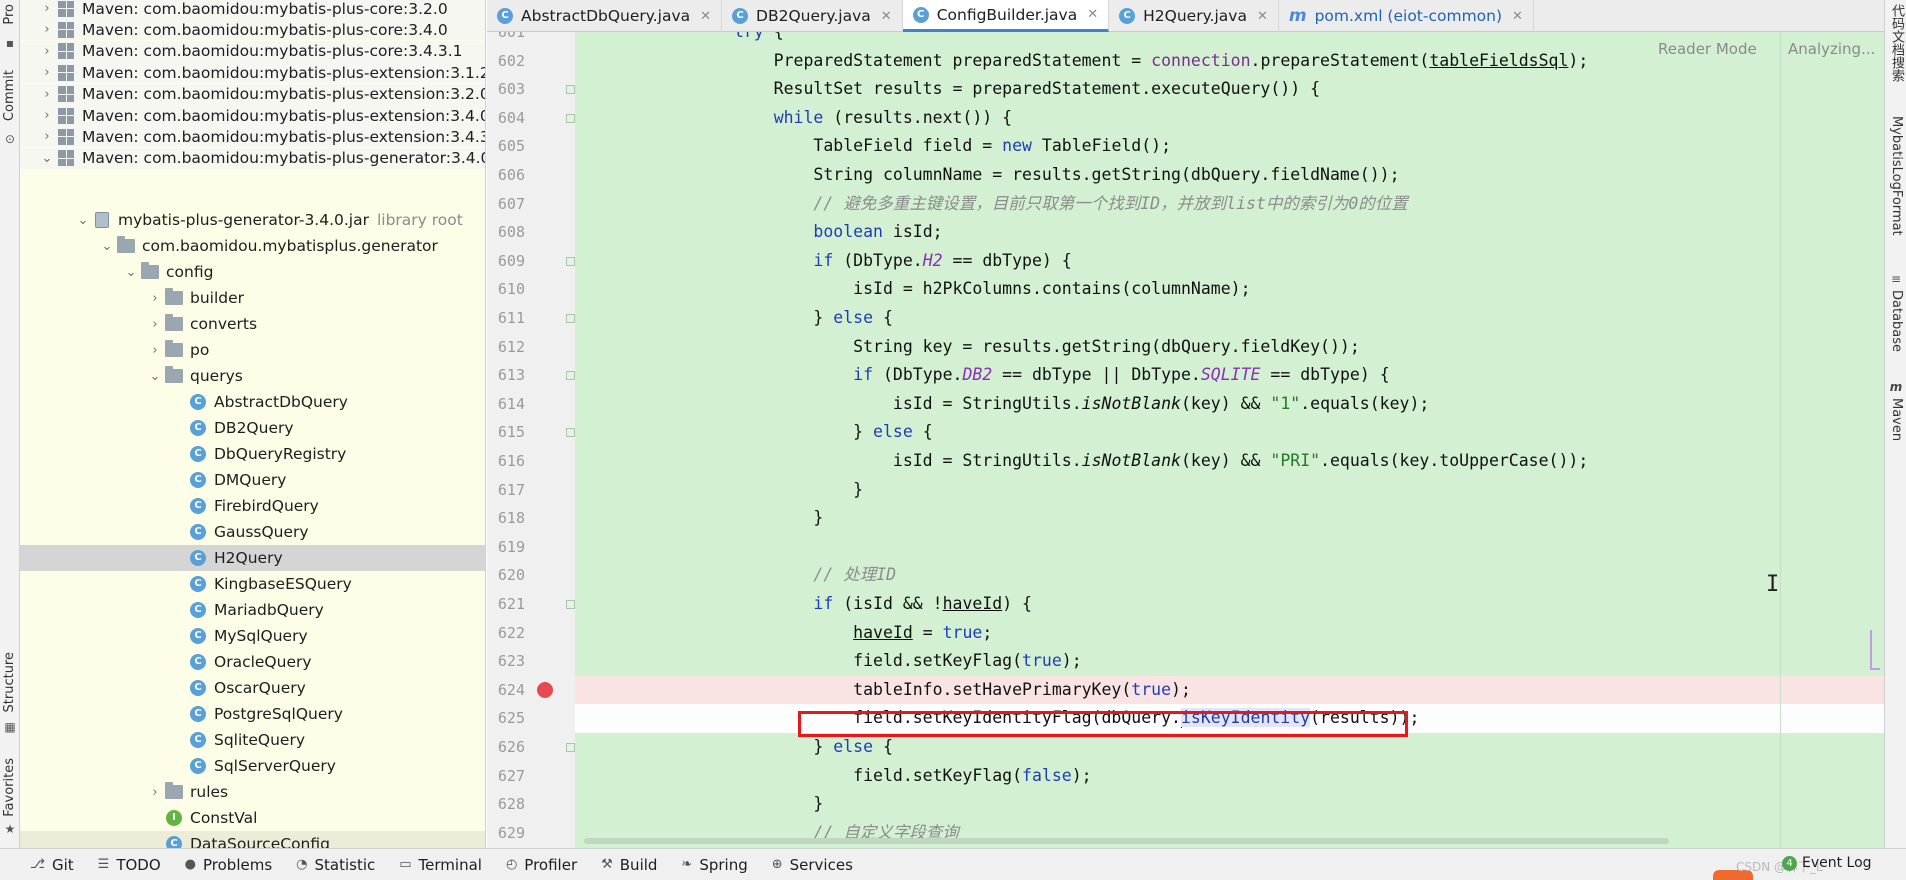 This screenshot has width=1906, height=880. Describe the element at coordinates (1406, 16) in the screenshot. I see `editor-tab: m pom.xml (eiot-common) ✕` at that location.